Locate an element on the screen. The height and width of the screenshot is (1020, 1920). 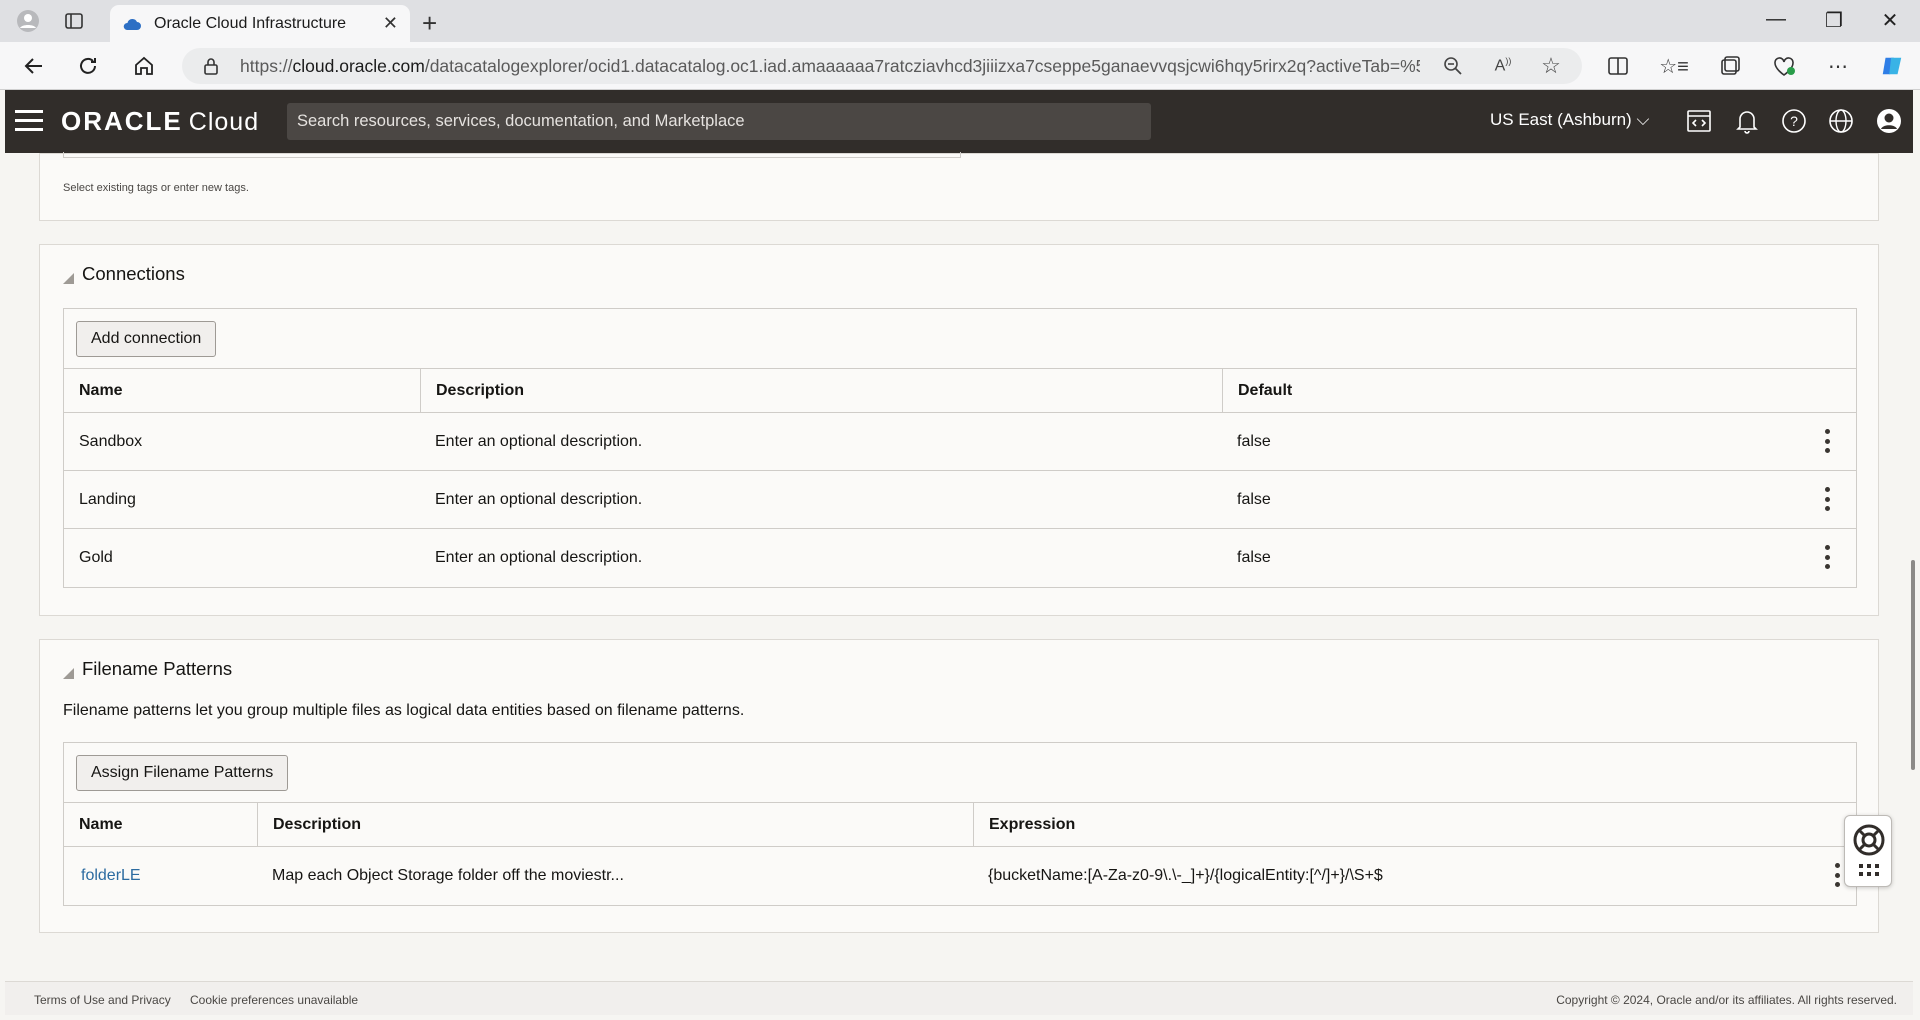
favorites-icon: ☆≡ is located at coordinates (1674, 66).